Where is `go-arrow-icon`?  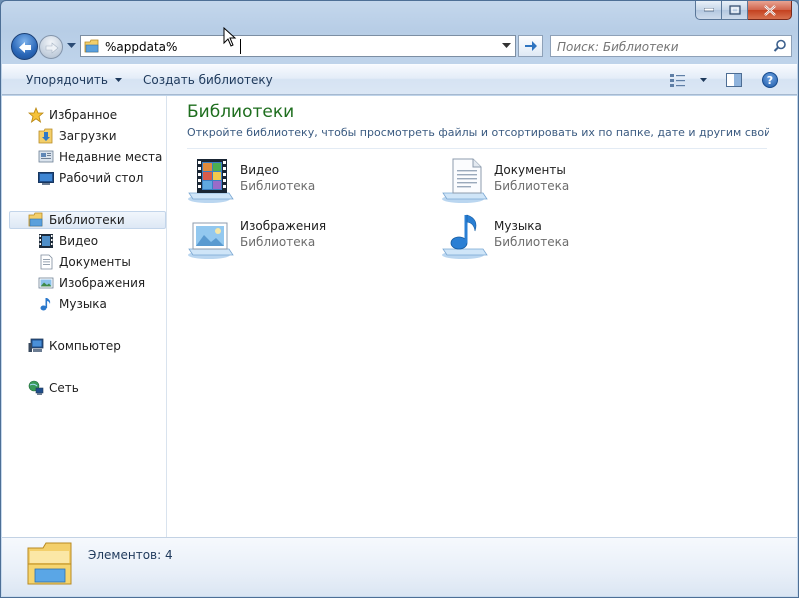
go-arrow-icon is located at coordinates (530, 46).